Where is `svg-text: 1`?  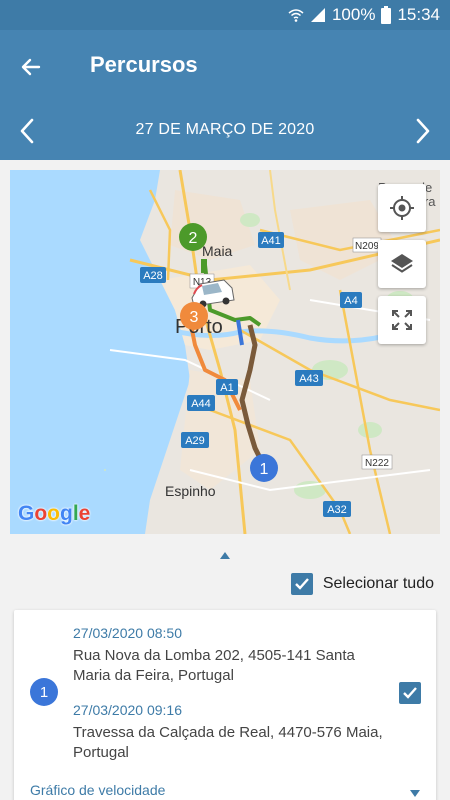 svg-text: 1 is located at coordinates (264, 469).